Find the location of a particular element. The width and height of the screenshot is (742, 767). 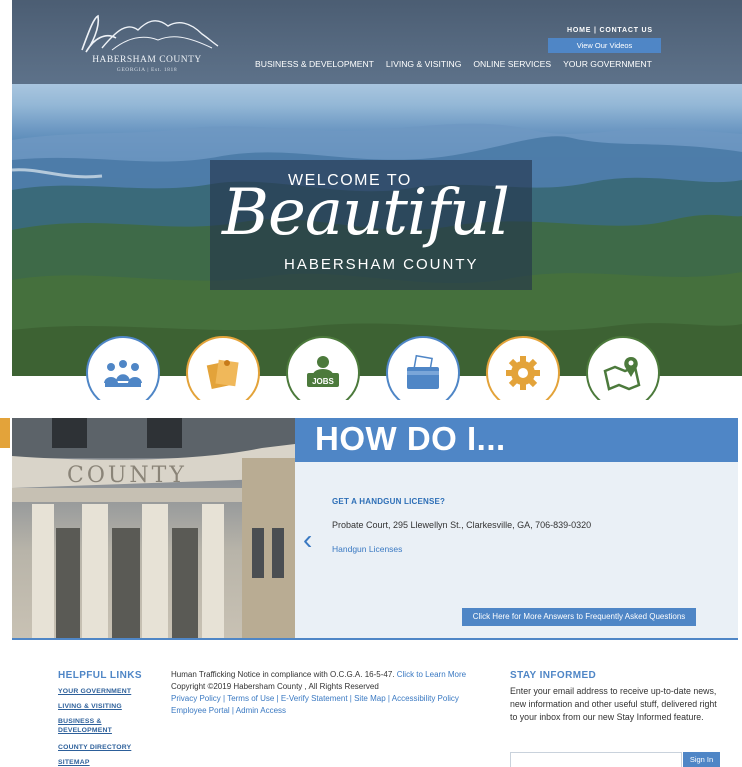

utility-links: HOME | CONTACT US is located at coordinates (610, 30).